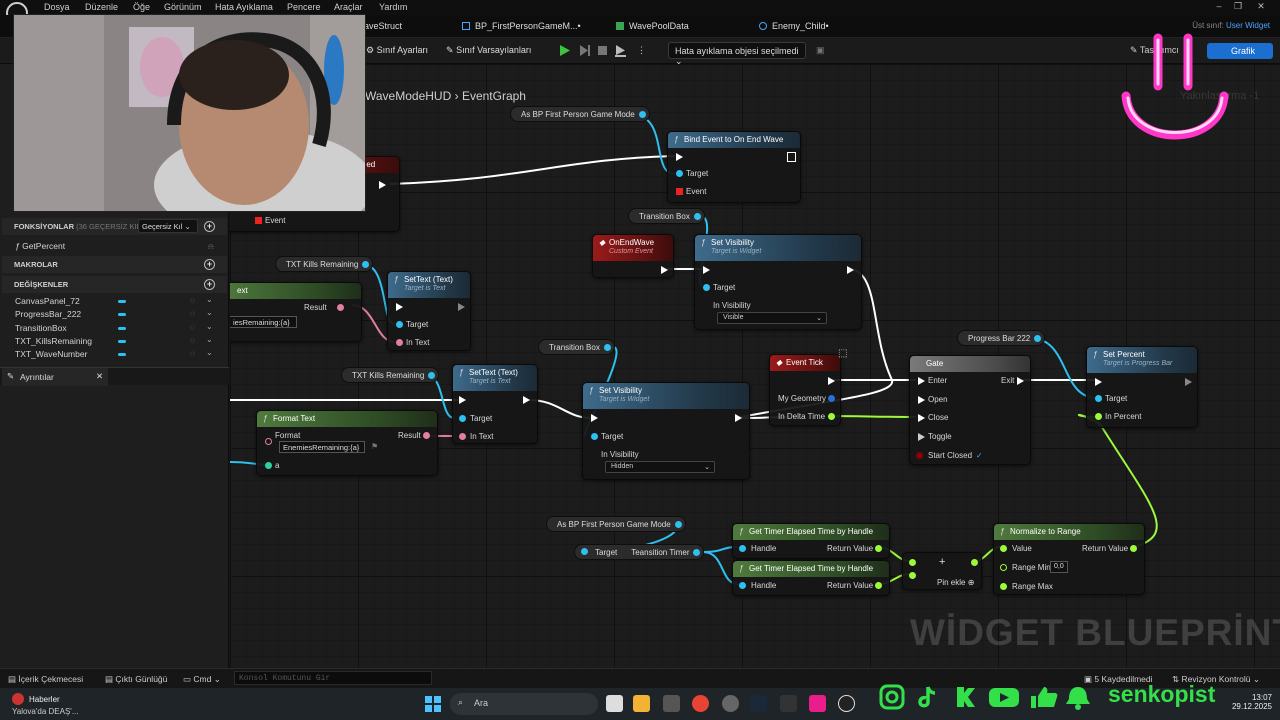 This screenshot has width=1280, height=720. Describe the element at coordinates (602, 50) in the screenshot. I see `stop-icon` at that location.